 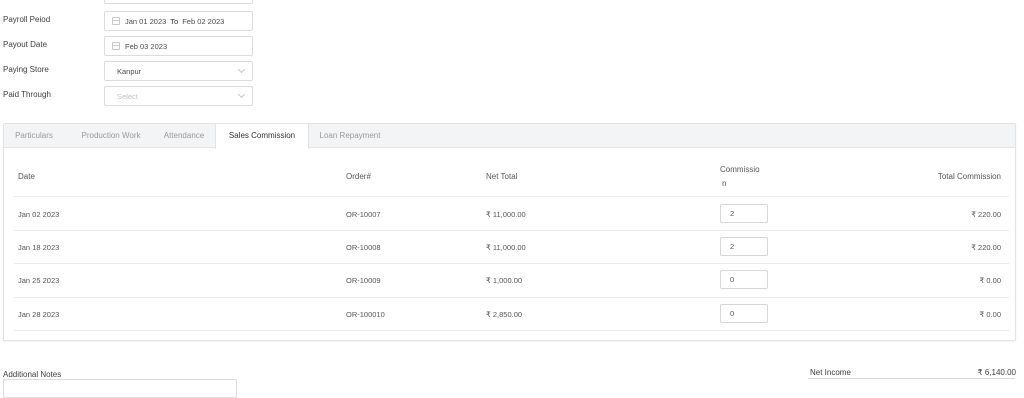 What do you see at coordinates (724, 183) in the screenshot?
I see `column-header-commission-line2: n` at bounding box center [724, 183].